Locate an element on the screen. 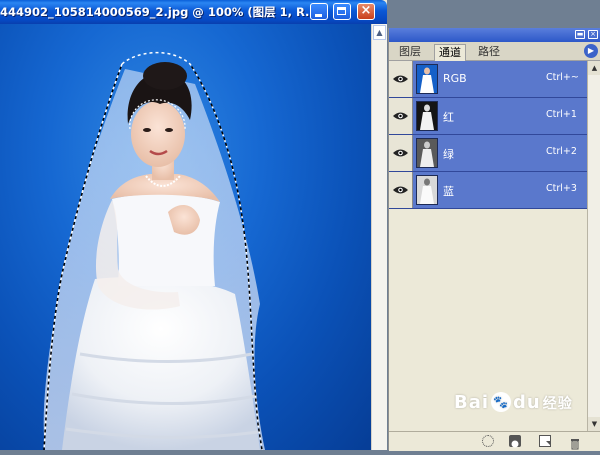 The image size is (600, 455). close-button: × is located at coordinates (366, 11).